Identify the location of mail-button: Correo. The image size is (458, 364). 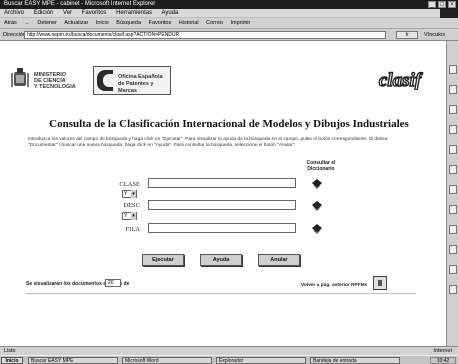
(214, 23).